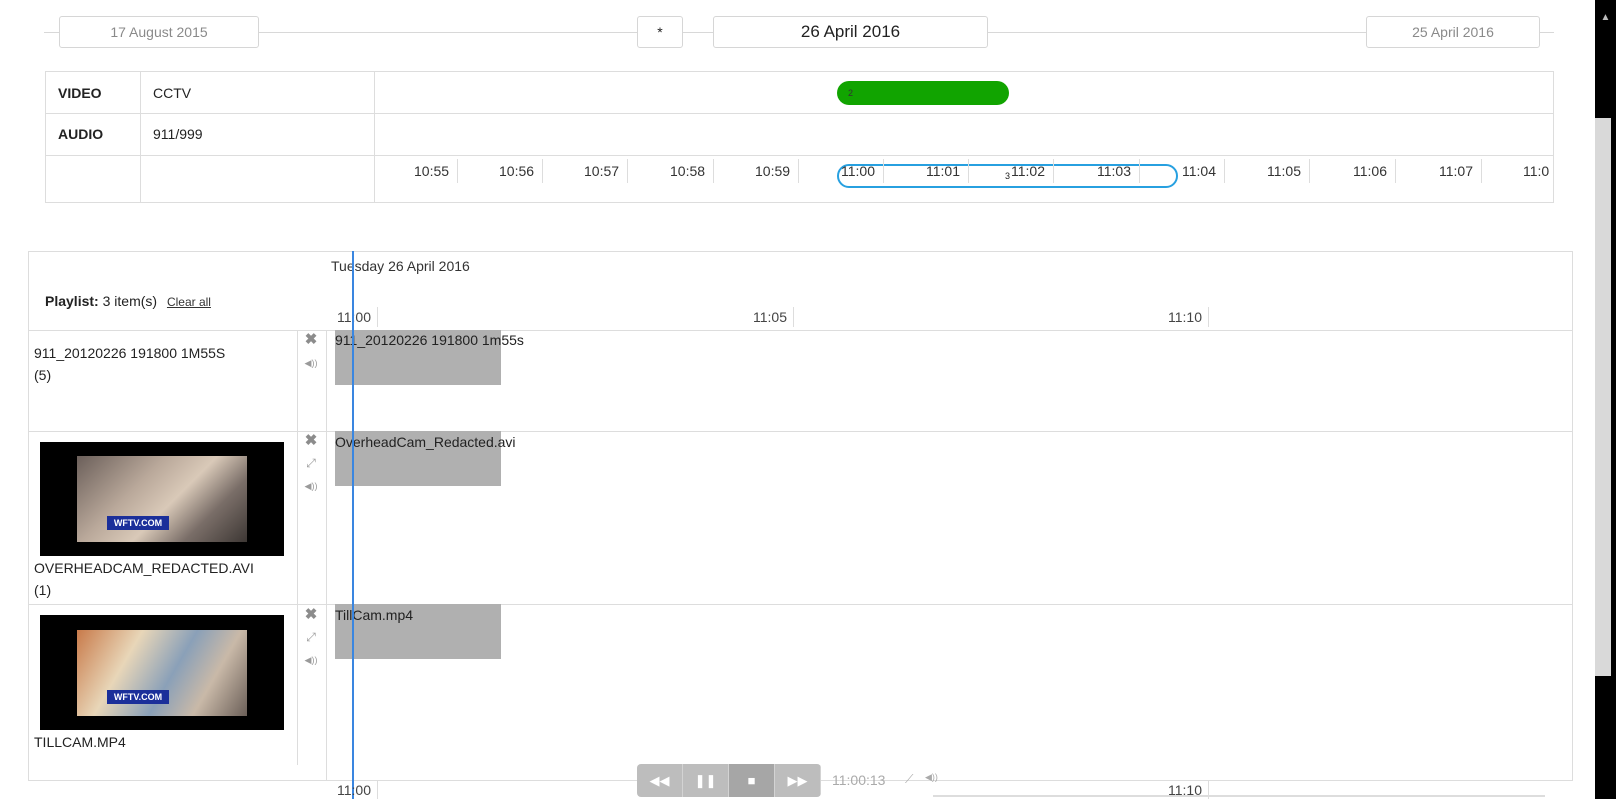  What do you see at coordinates (80, 742) in the screenshot?
I see `track-title: TILLCAM.MP4` at bounding box center [80, 742].